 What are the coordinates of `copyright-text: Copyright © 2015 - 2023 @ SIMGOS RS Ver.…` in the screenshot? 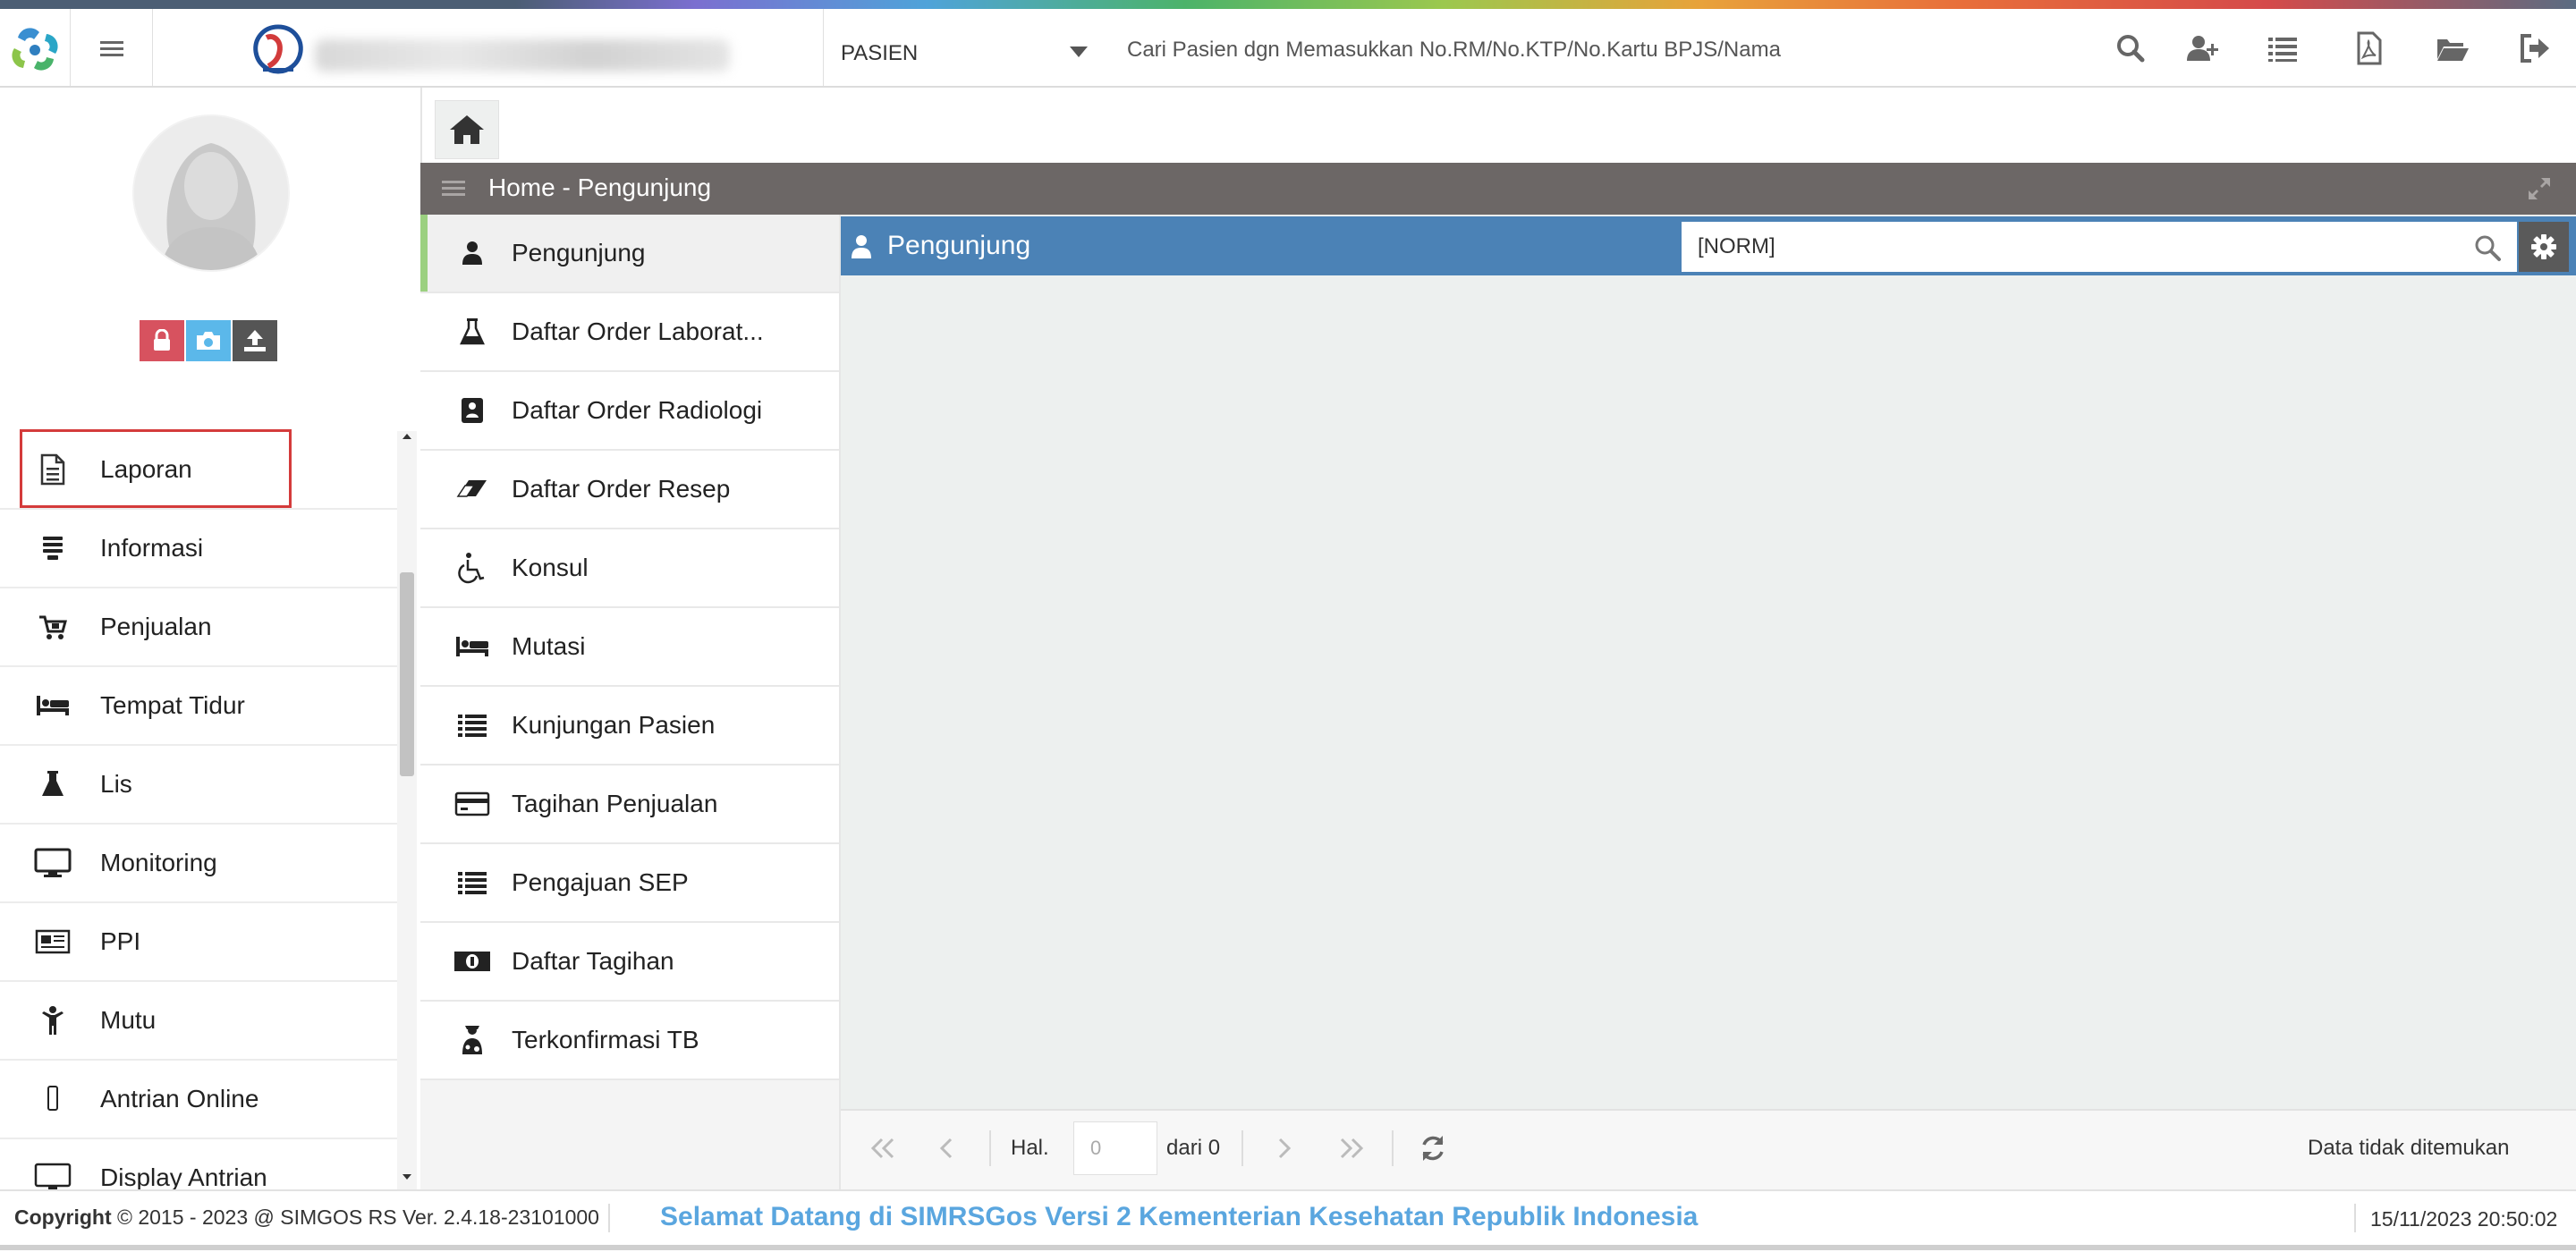 It's located at (306, 1217).